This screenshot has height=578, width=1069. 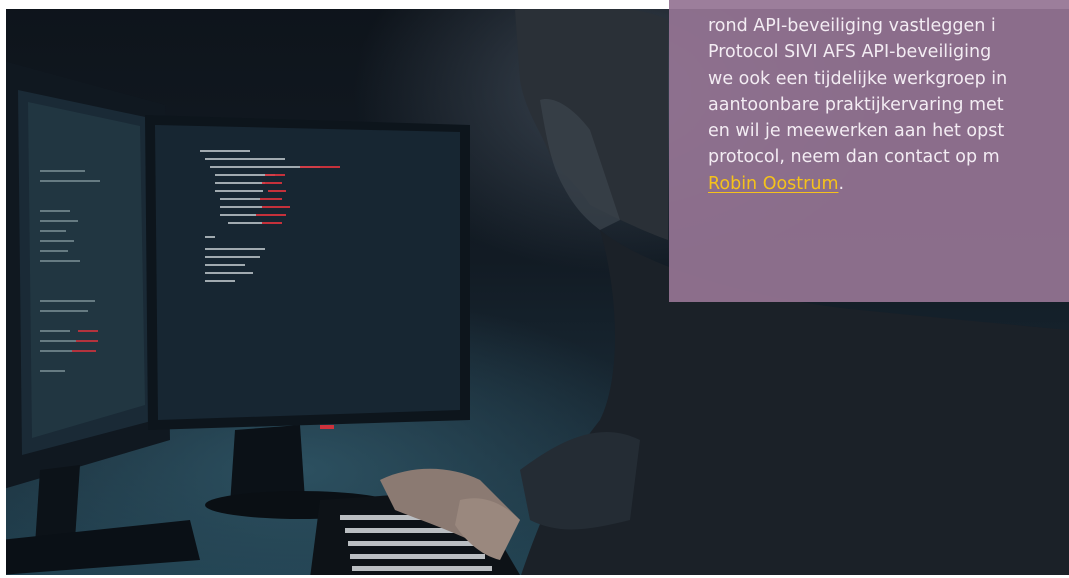 What do you see at coordinates (850, 52) in the screenshot?
I see `info-line: Protocol SIVI AFS API-beveiliging` at bounding box center [850, 52].